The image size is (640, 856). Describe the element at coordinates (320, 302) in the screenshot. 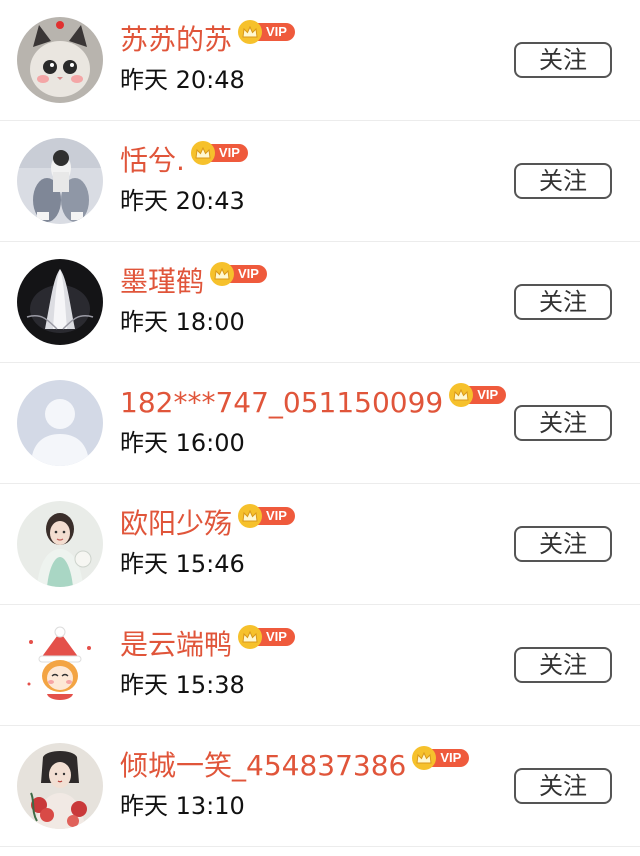

I see `list-item: 墨瑾鹤 VIP 昨天 18:00 关注` at that location.